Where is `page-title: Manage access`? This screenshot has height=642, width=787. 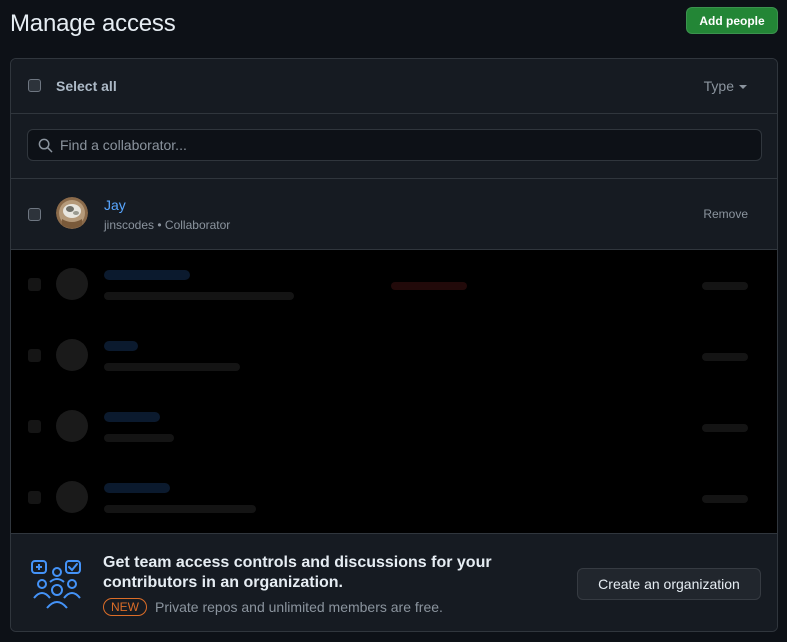 page-title: Manage access is located at coordinates (93, 23).